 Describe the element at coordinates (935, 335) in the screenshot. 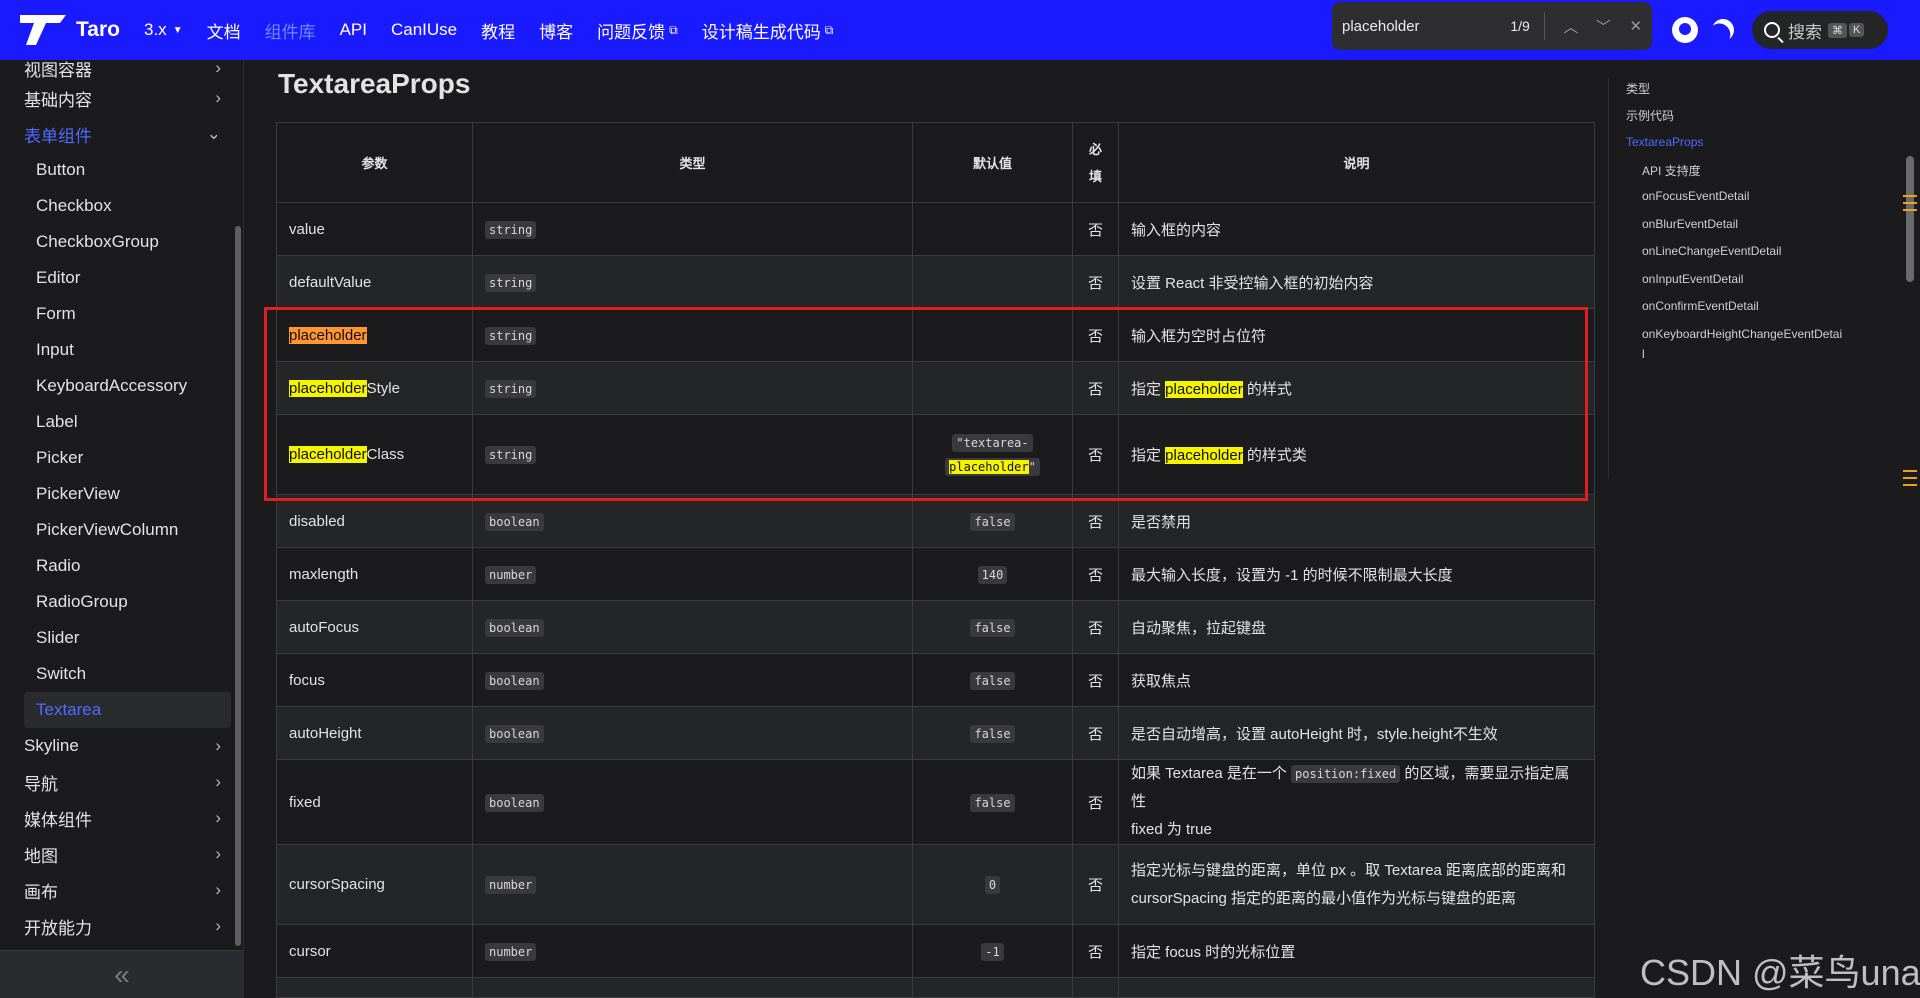

I see `table-row: placeholder string 否输入框为空时占位符` at that location.